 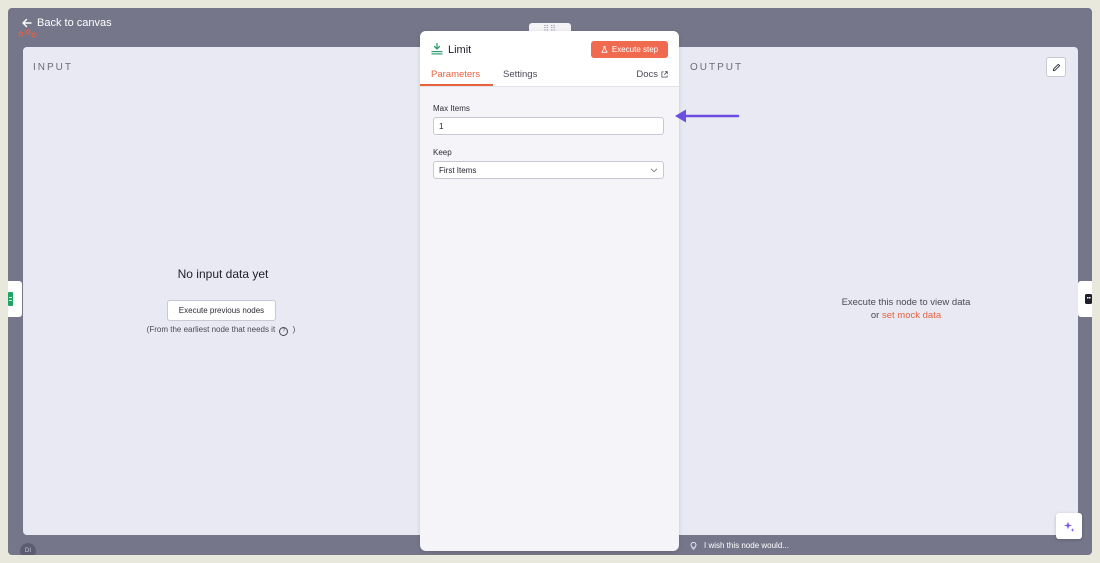 I want to click on help-circle-icon: ?, so click(x=284, y=331).